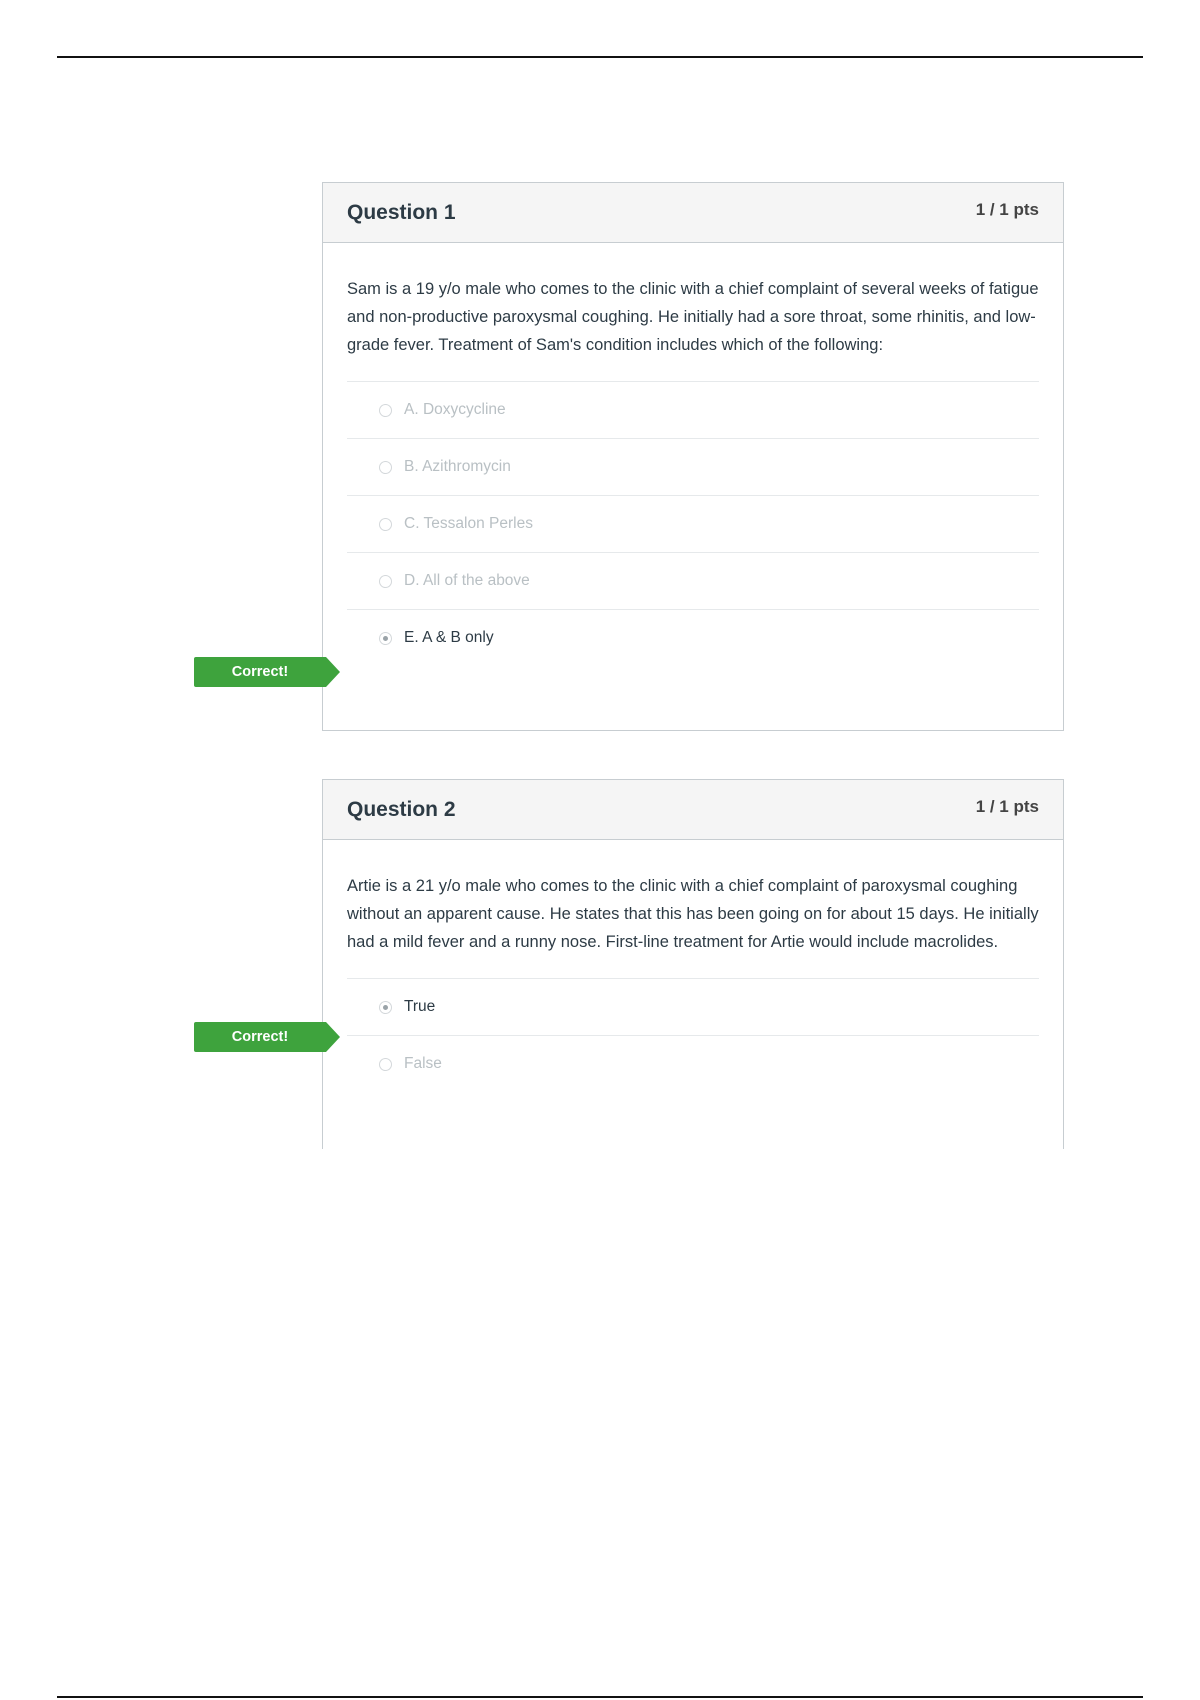 The image size is (1200, 1700). What do you see at coordinates (693, 637) in the screenshot?
I see `answer-option-e: E. A & B only` at bounding box center [693, 637].